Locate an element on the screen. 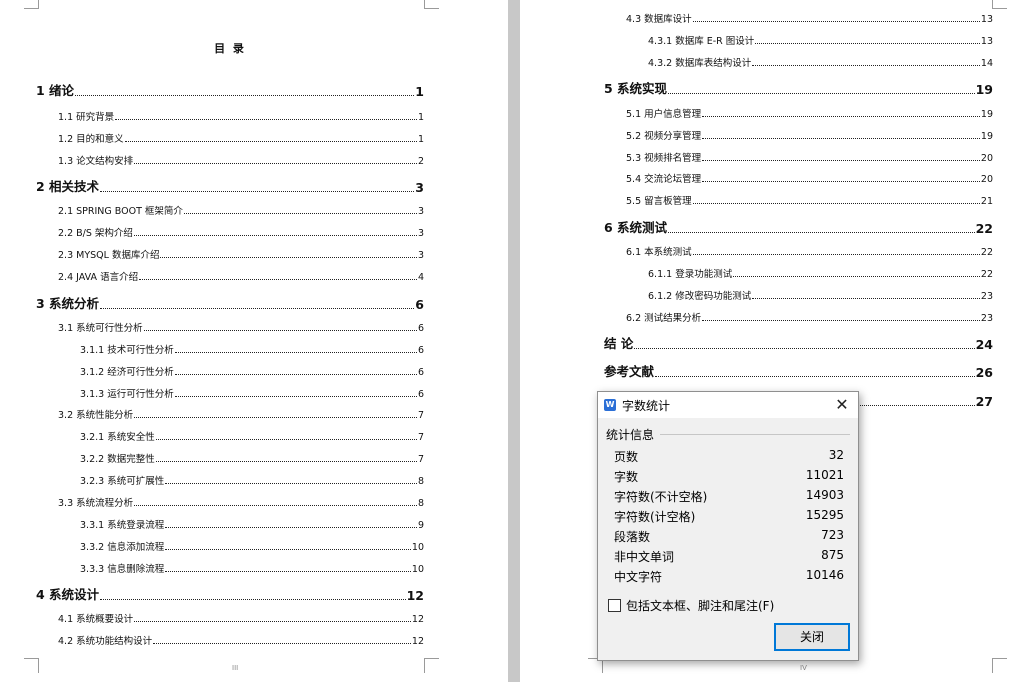 The height and width of the screenshot is (682, 1014). toc-entry-page: 23 is located at coordinates (986, 318).